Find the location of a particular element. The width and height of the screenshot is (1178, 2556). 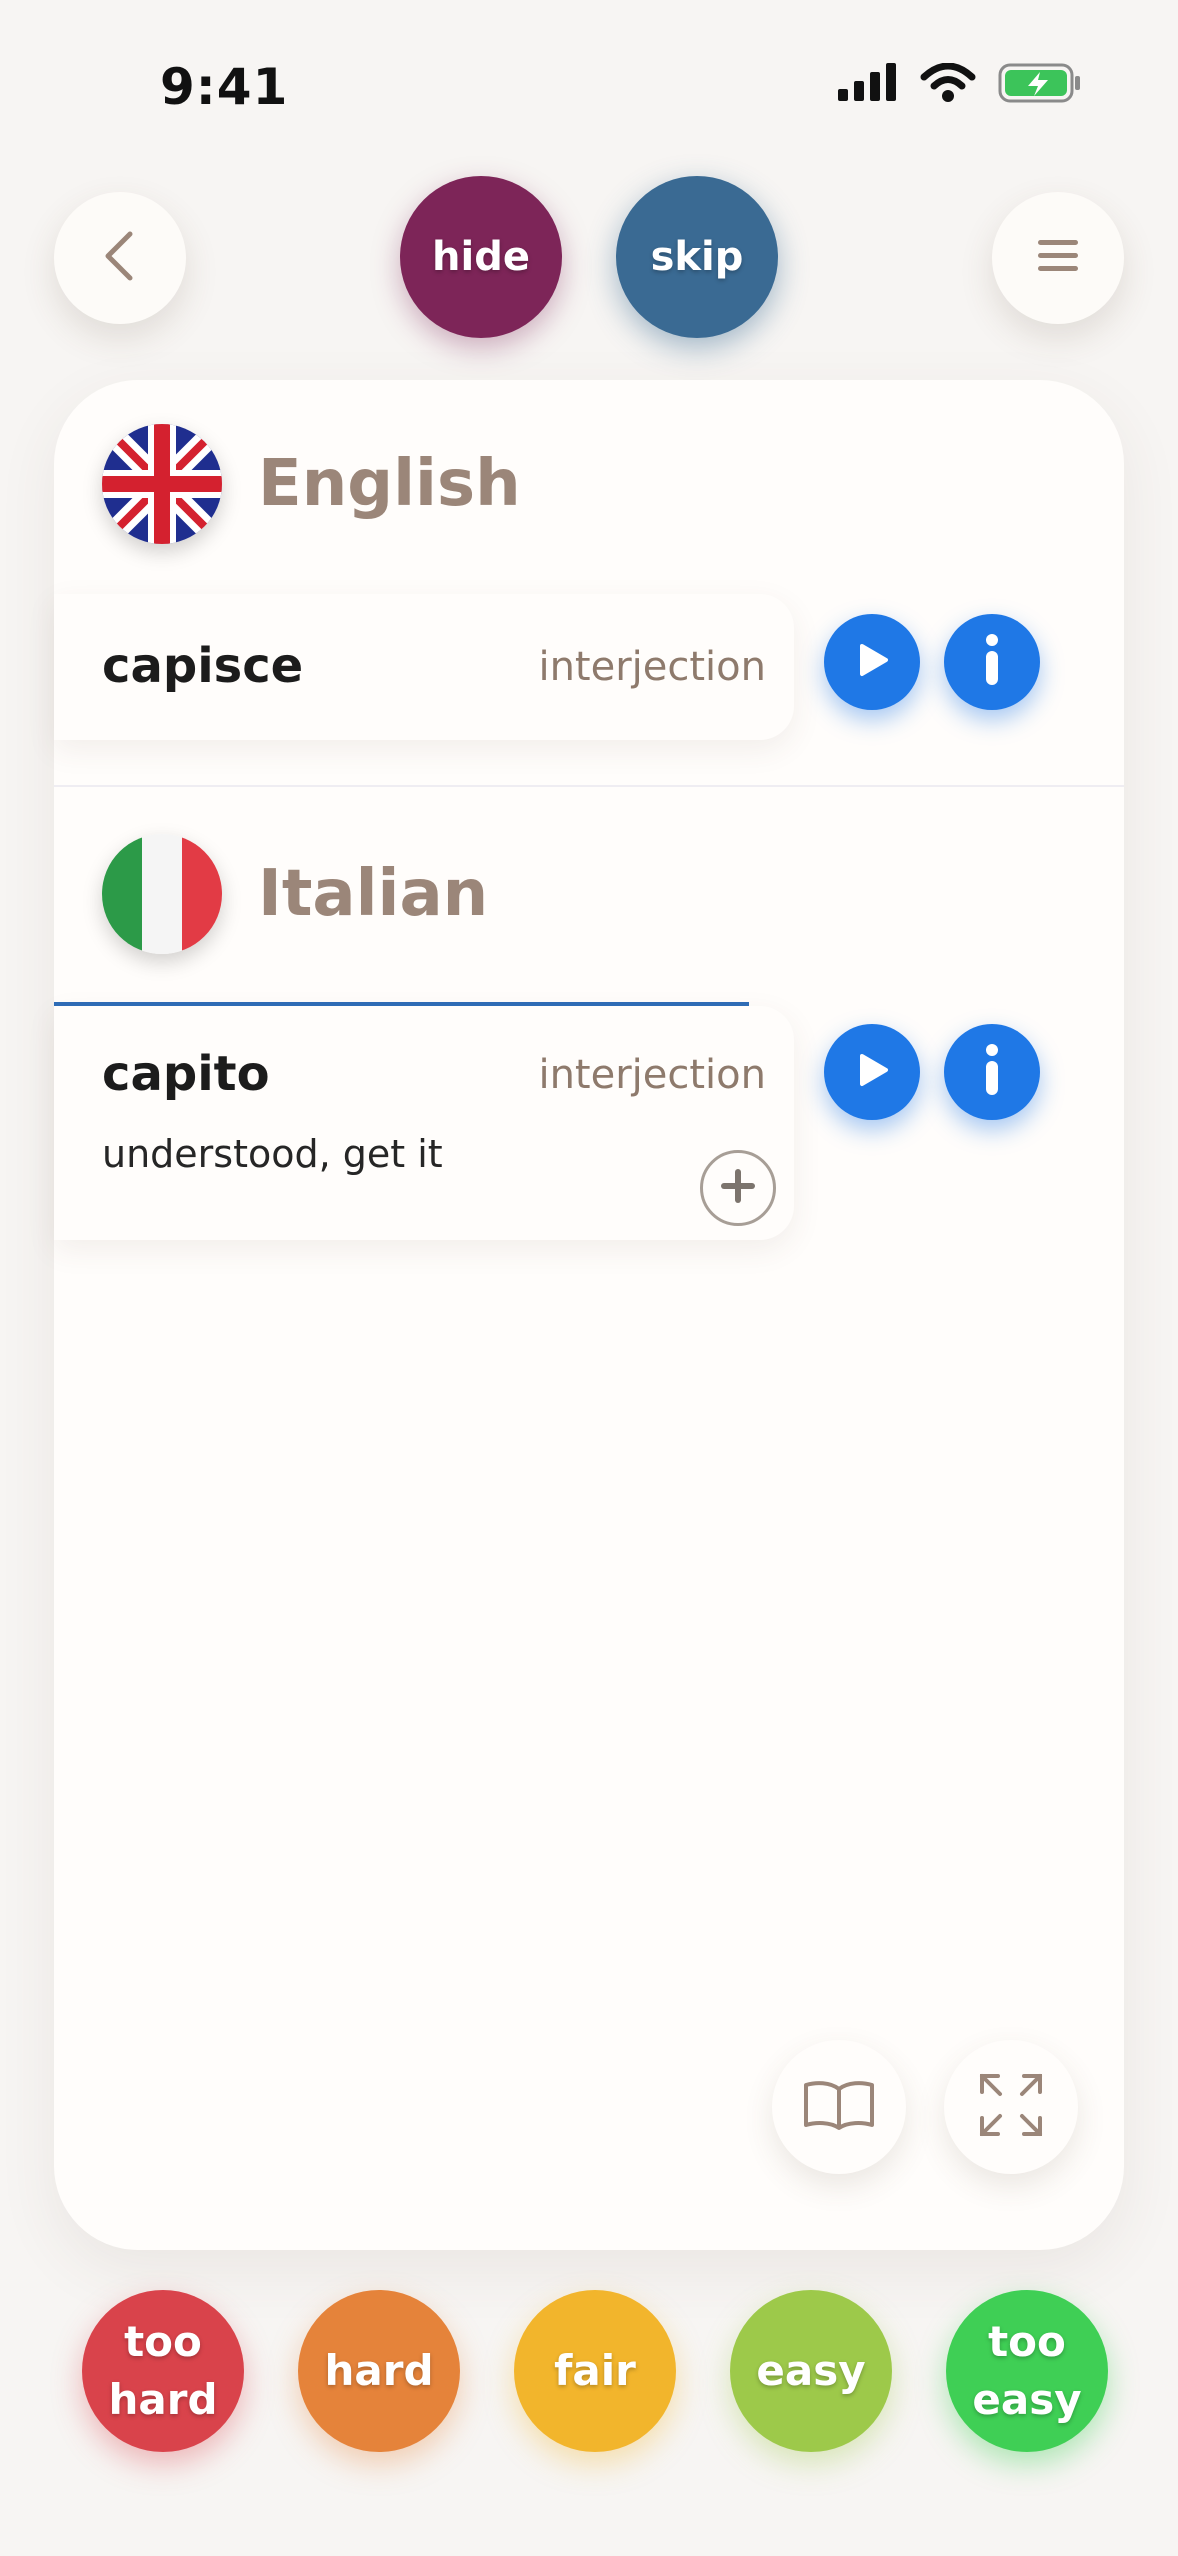

hide-label: hide is located at coordinates (481, 257).